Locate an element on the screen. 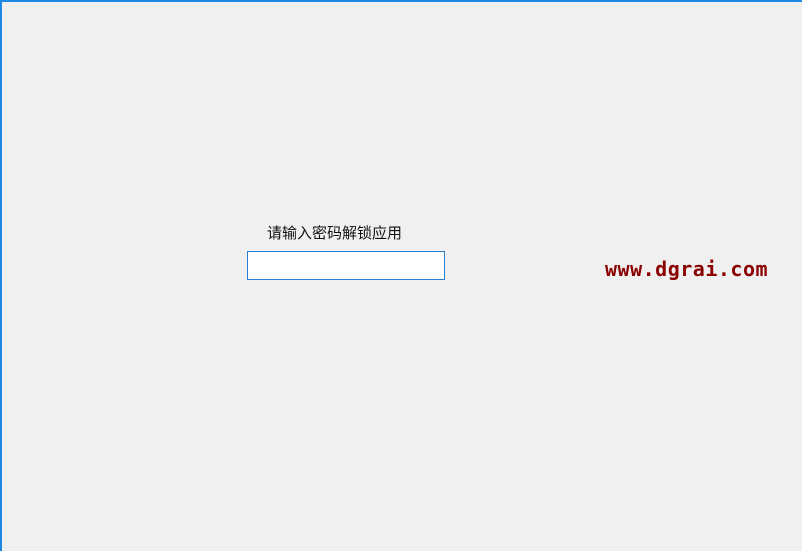 The width and height of the screenshot is (802, 551). password-input is located at coordinates (346, 265).